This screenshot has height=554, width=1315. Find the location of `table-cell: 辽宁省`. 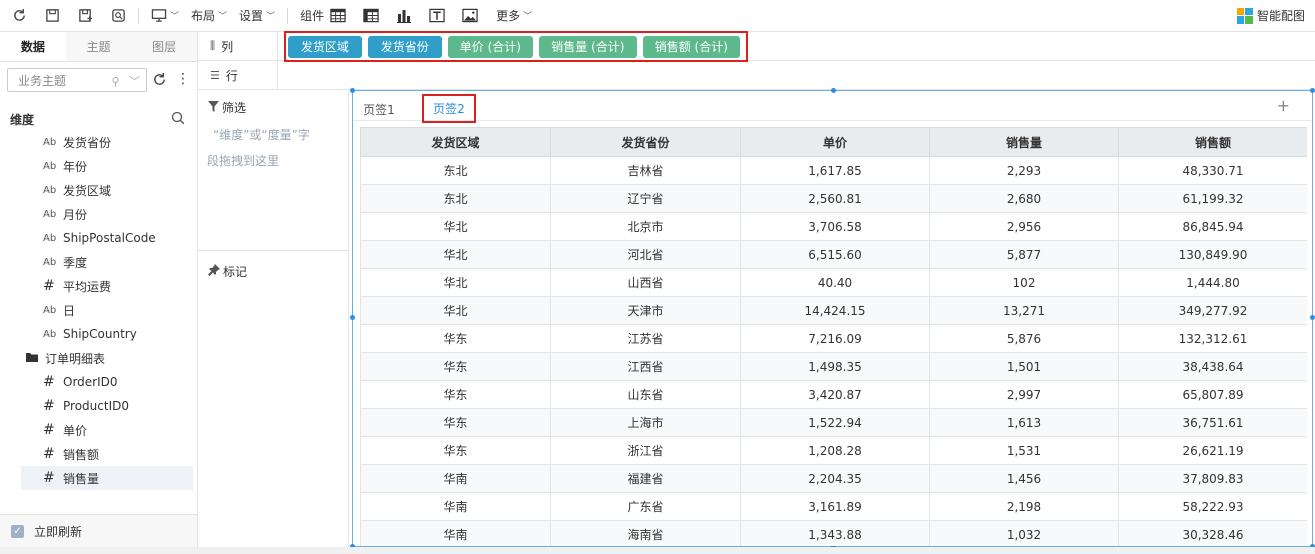

table-cell: 辽宁省 is located at coordinates (645, 198).